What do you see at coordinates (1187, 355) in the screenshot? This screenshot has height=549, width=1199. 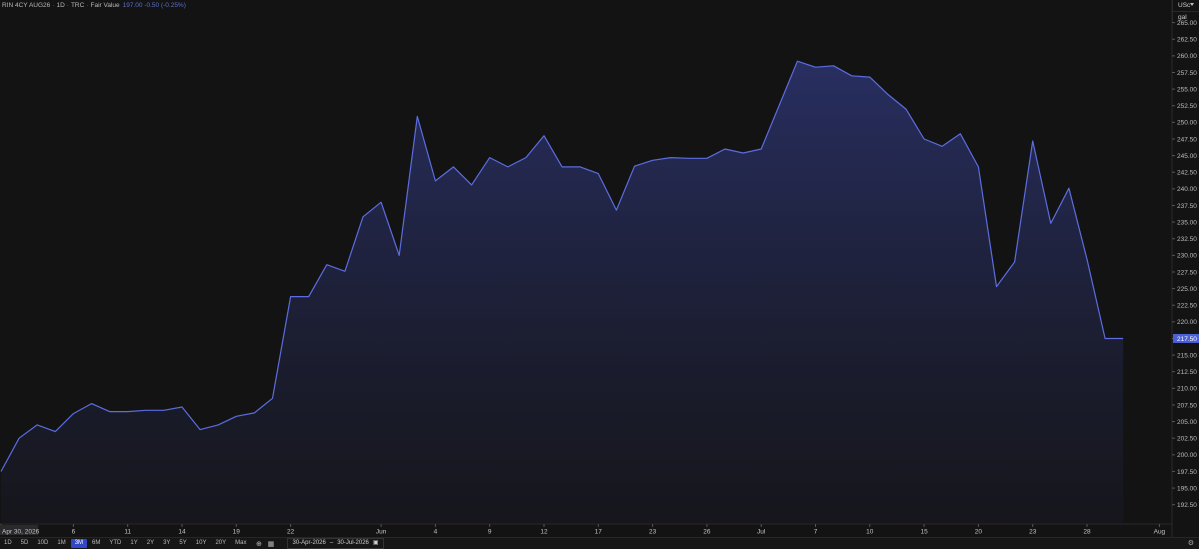 I see `y-tick-label: 215.00` at bounding box center [1187, 355].